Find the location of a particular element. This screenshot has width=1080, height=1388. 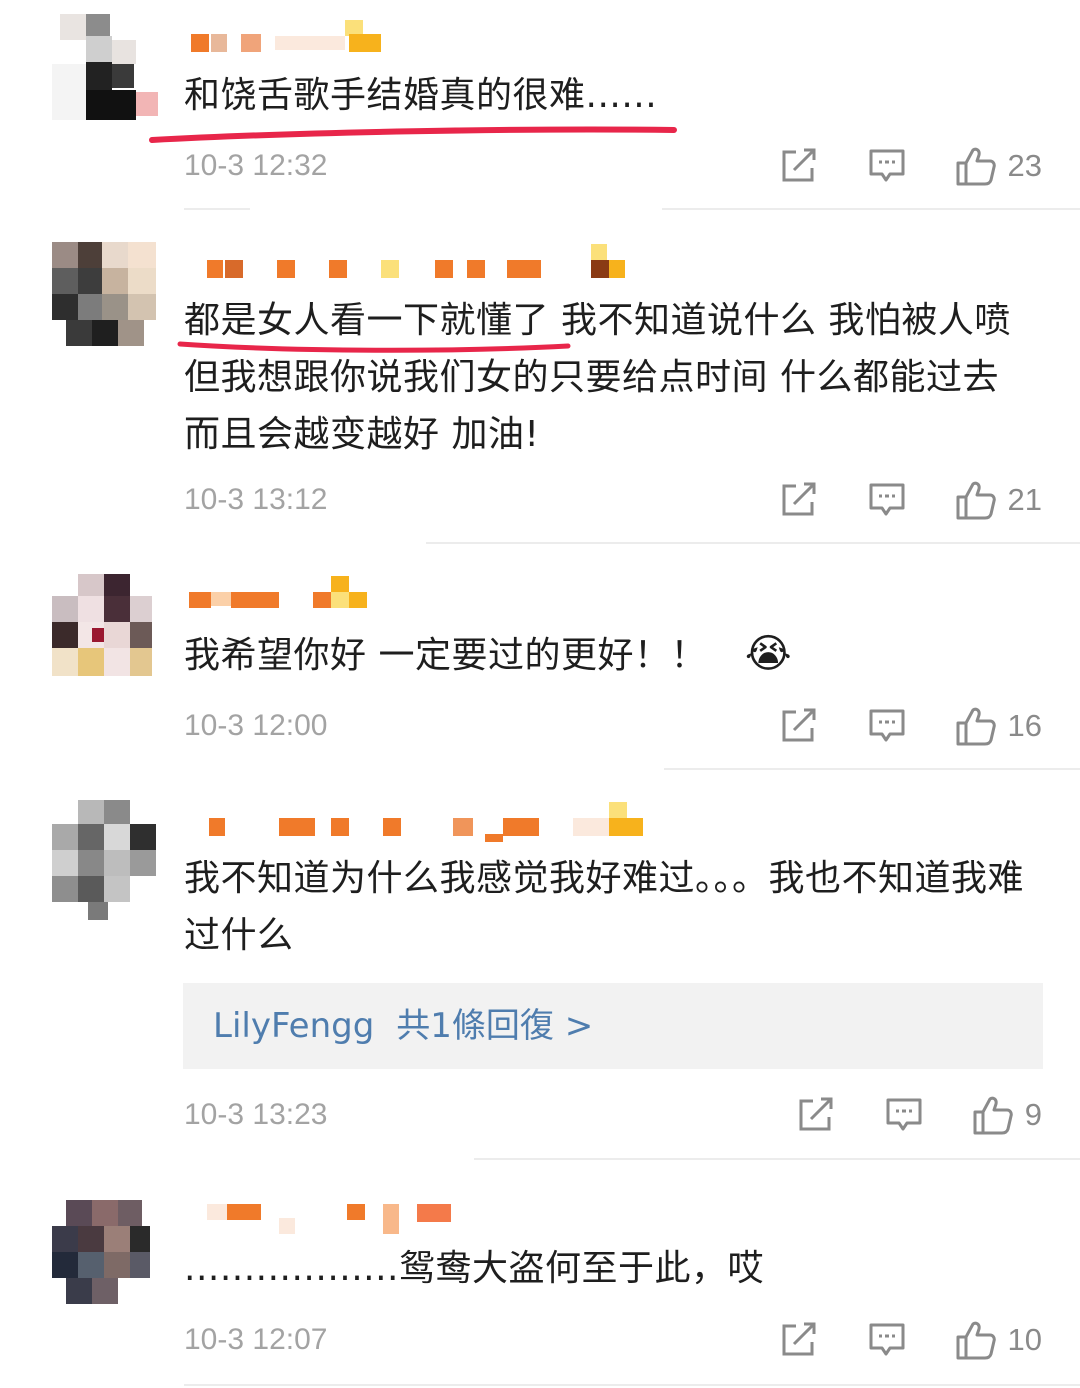

reply-count-link: 共1條回復 > is located at coordinates (494, 1026).